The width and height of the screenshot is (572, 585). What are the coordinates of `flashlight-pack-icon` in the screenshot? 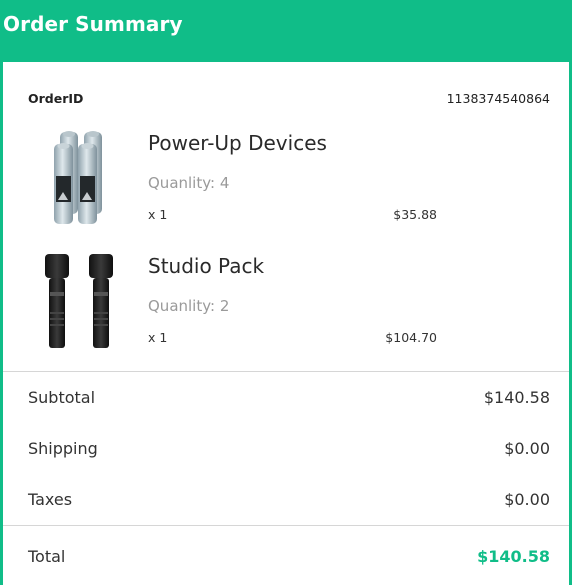 It's located at (79, 301).